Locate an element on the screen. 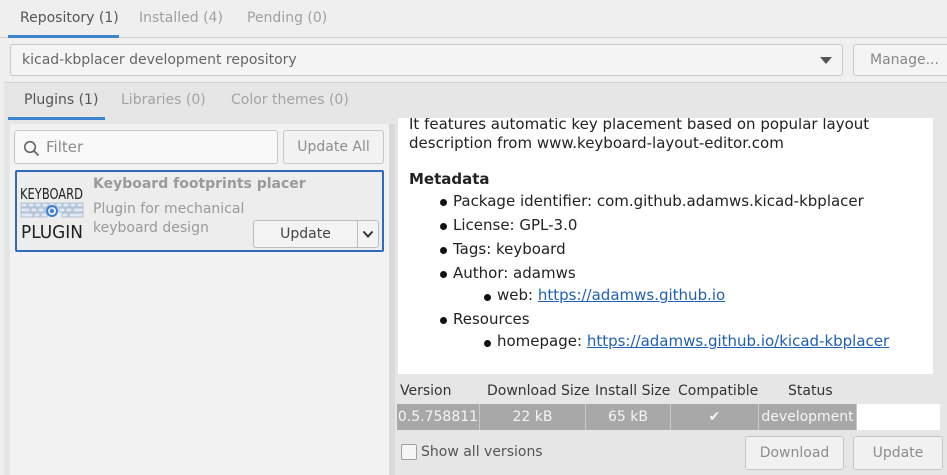  tab-plugins: Plugins (1) is located at coordinates (56, 101).